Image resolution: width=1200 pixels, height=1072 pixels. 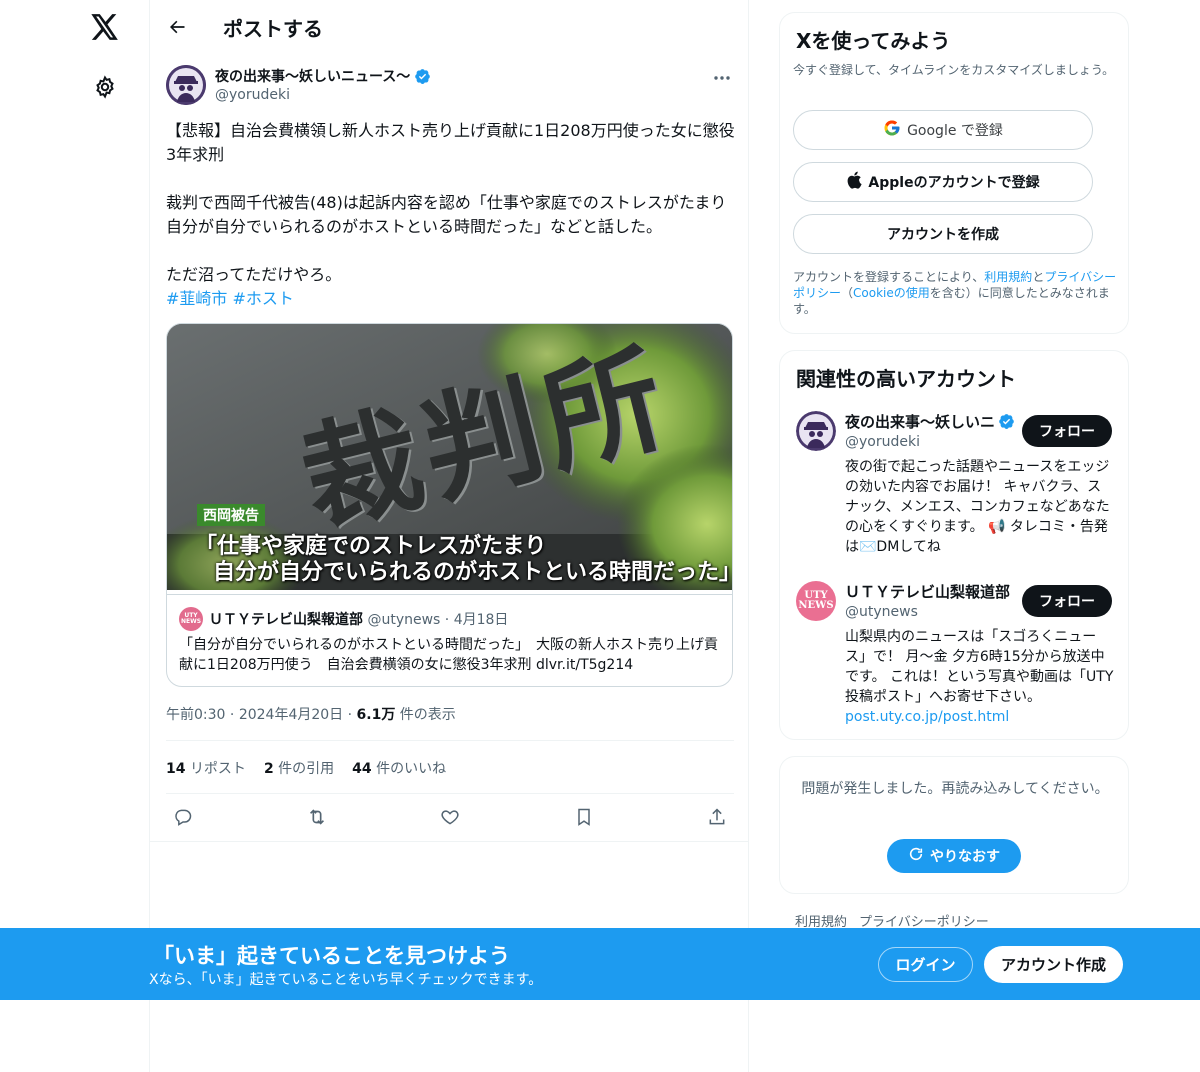 I want to click on likes-count: 44, so click(x=362, y=769).